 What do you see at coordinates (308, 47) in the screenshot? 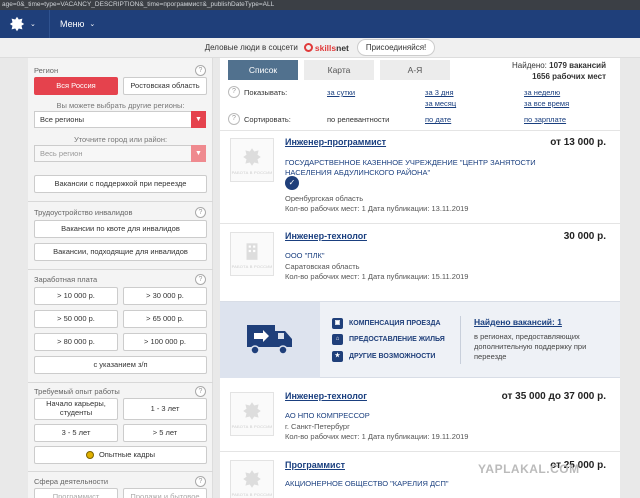
I see `skillsnet-icon` at bounding box center [308, 47].